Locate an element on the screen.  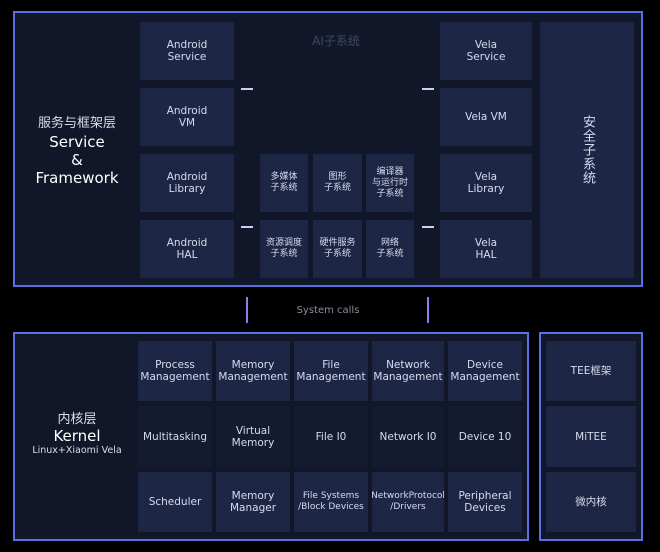
syscall-arrow-right is located at coordinates (428, 310).